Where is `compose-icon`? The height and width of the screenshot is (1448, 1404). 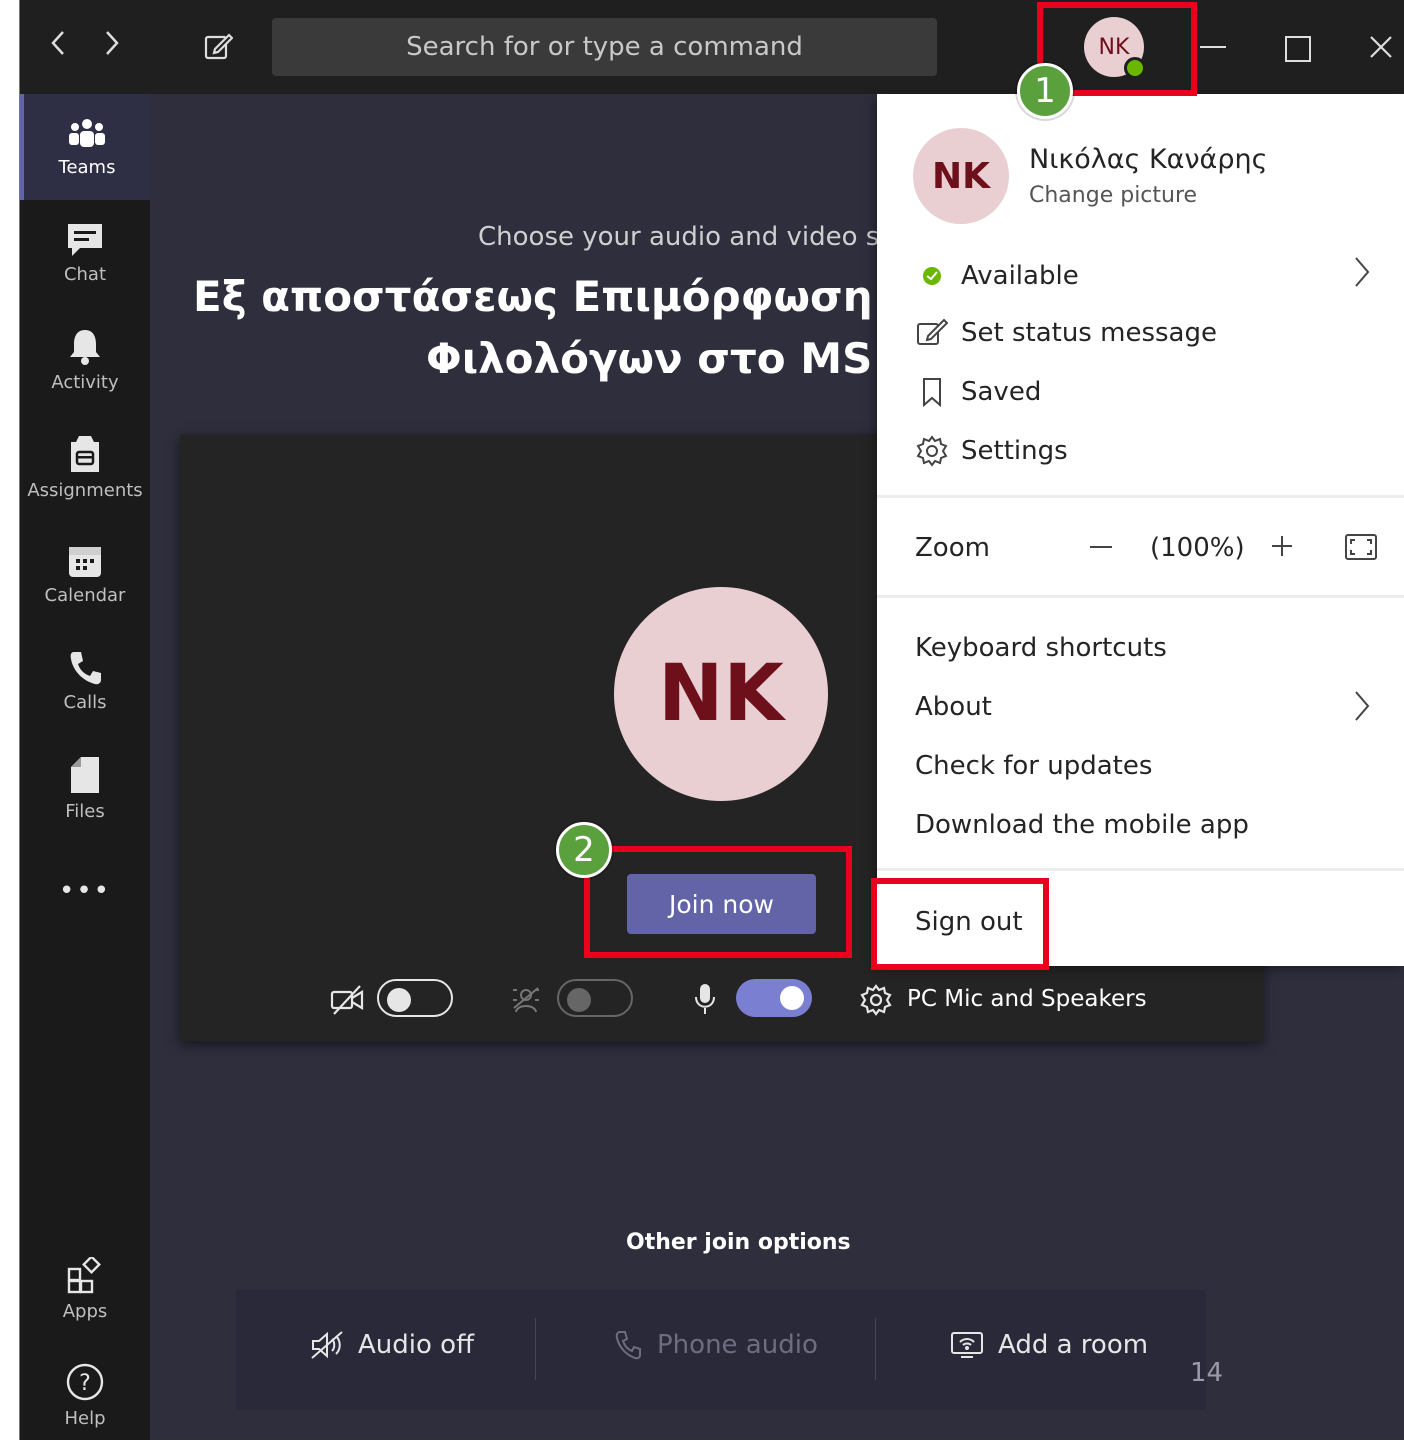 compose-icon is located at coordinates (219, 46).